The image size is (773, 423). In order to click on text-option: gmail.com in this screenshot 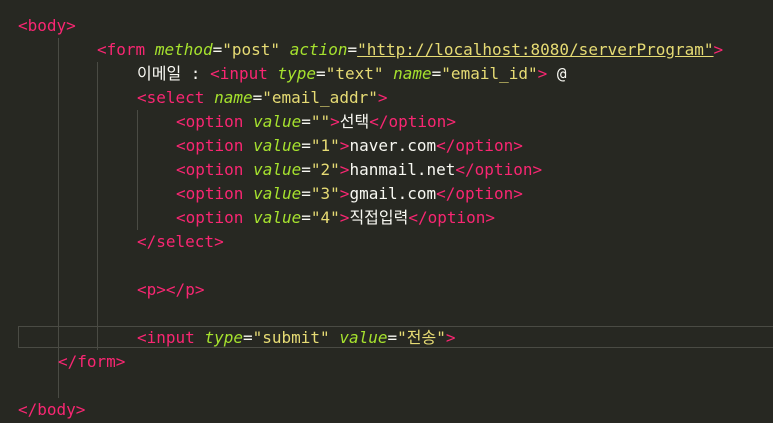, I will do `click(393, 193)`.